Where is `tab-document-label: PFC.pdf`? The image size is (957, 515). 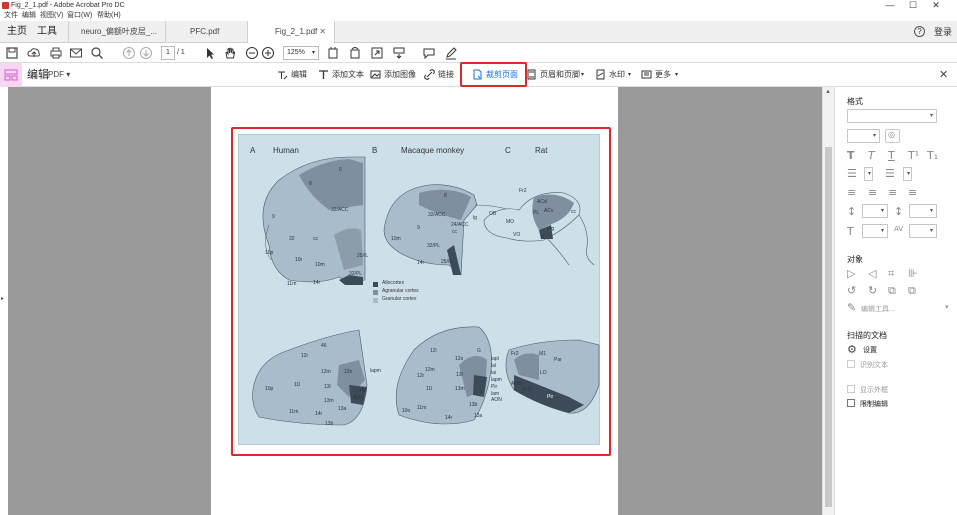
tab-document-label: PFC.pdf is located at coordinates (205, 31).